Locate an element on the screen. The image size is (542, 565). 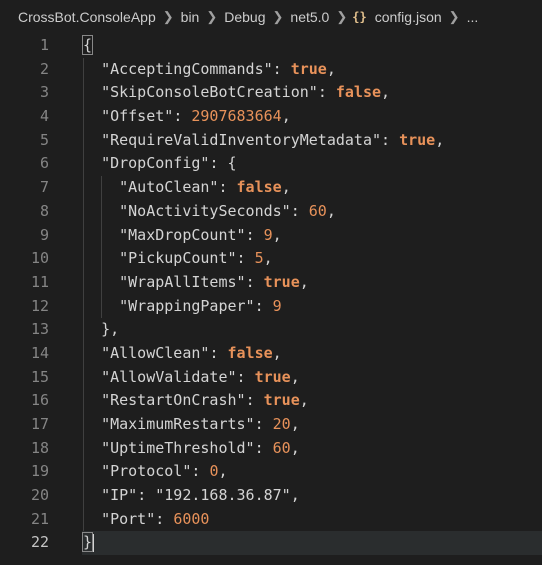
code-line: 19 "Protocol": 0, is located at coordinates (271, 472).